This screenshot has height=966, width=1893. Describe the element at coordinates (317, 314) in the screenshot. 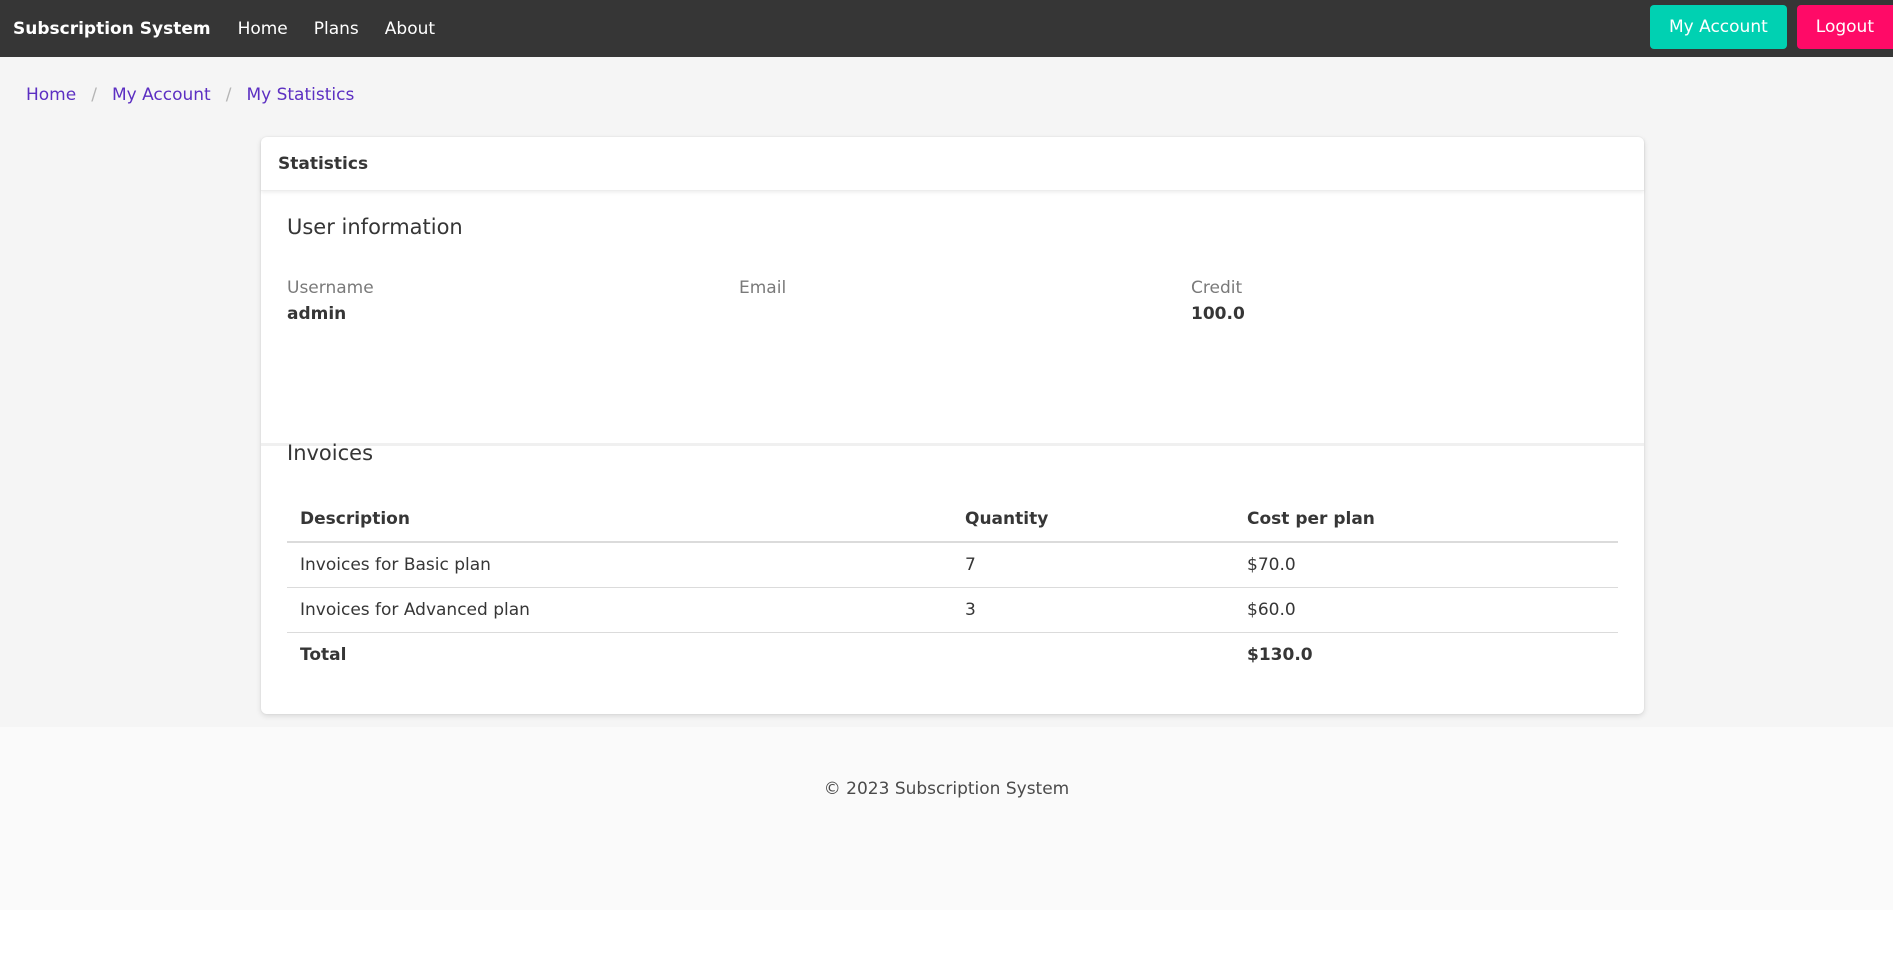

I see `username-value: admin` at that location.